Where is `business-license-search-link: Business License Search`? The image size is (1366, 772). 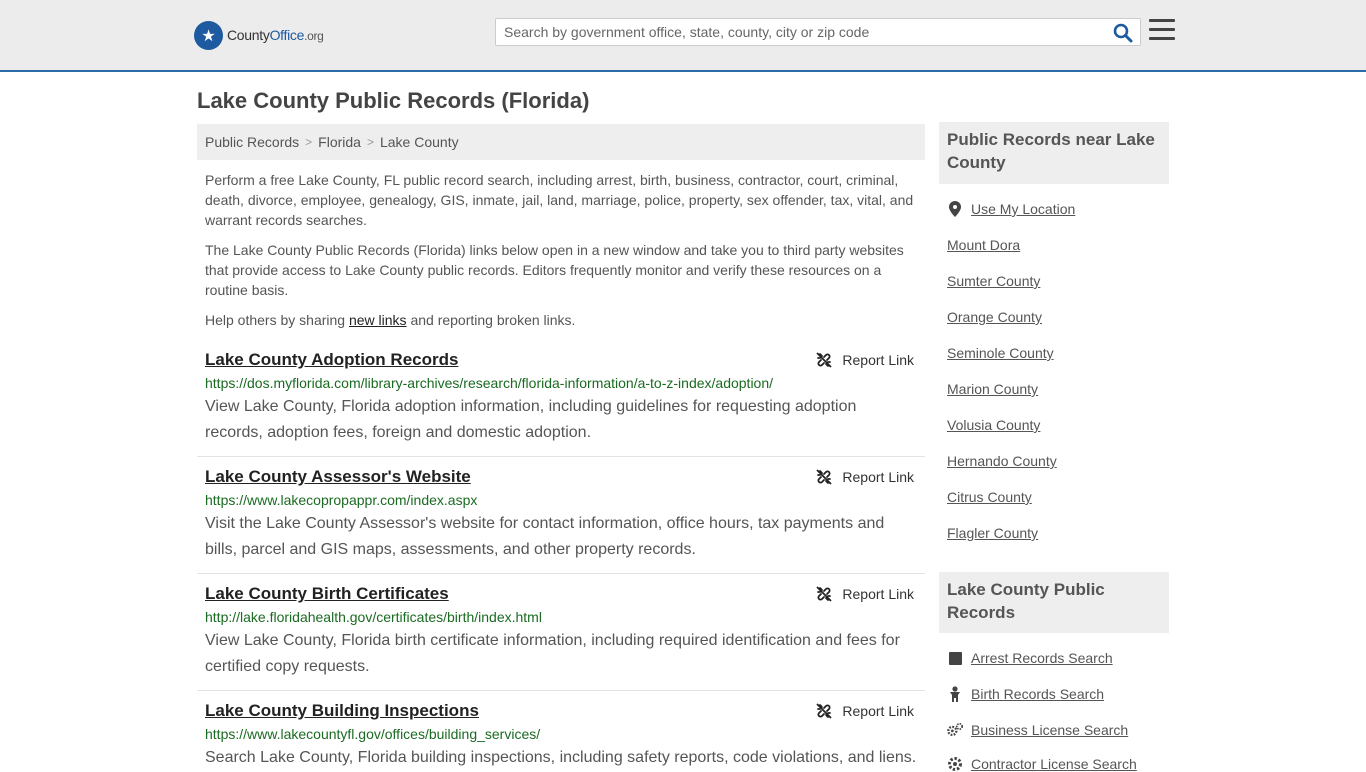 business-license-search-link: Business License Search is located at coordinates (1037, 730).